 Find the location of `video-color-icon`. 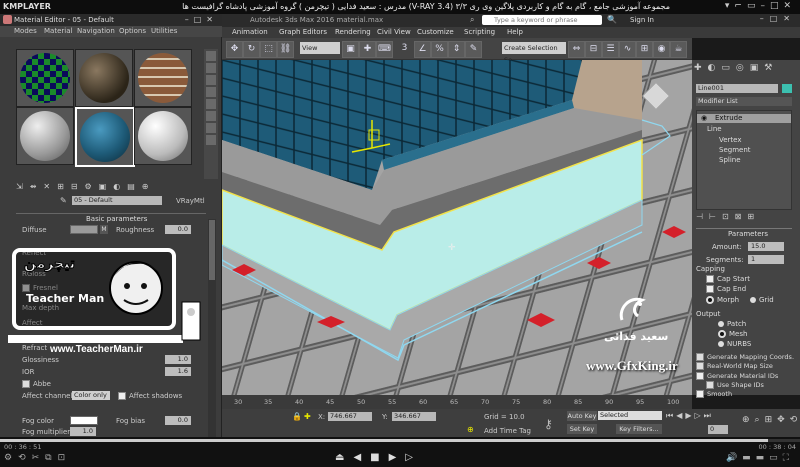

video-color-icon is located at coordinates (211, 104).